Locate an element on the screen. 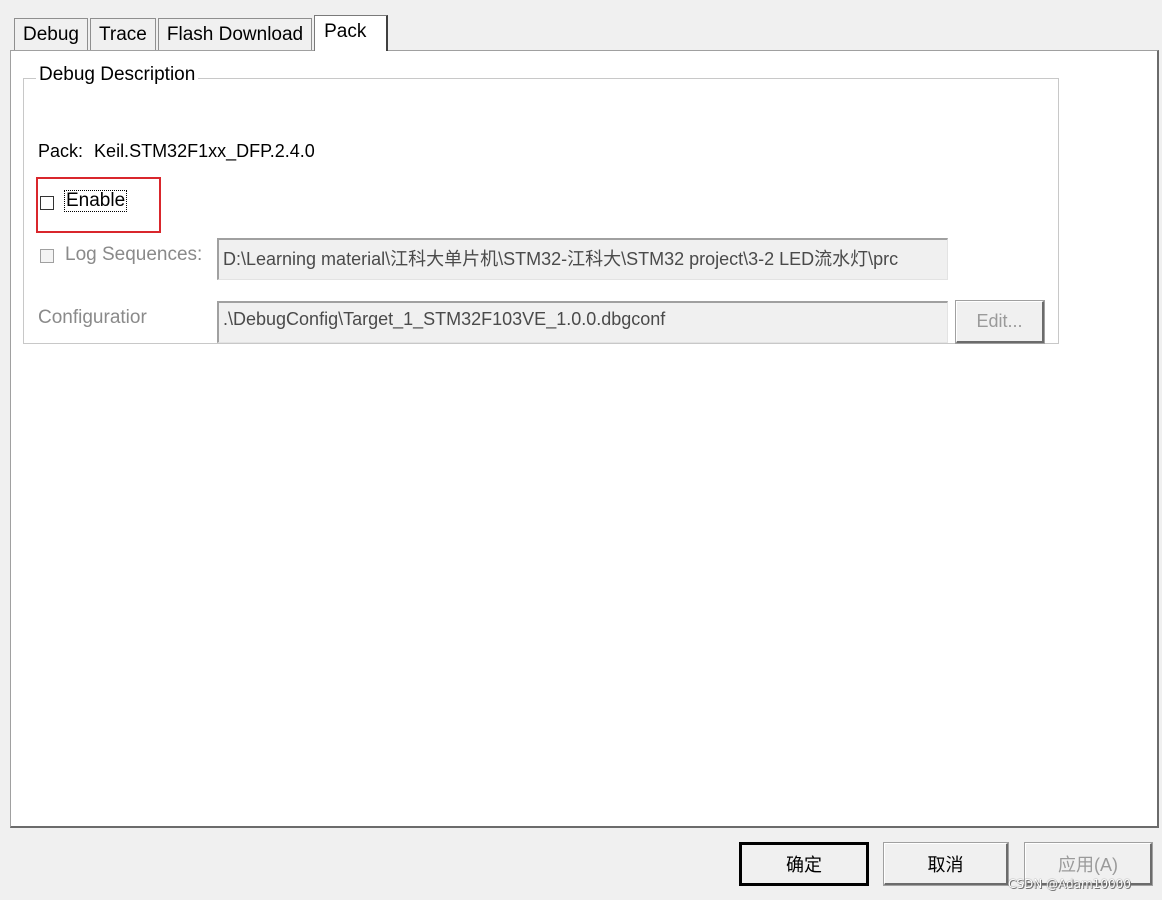  group-title: Debug Description is located at coordinates (117, 75).